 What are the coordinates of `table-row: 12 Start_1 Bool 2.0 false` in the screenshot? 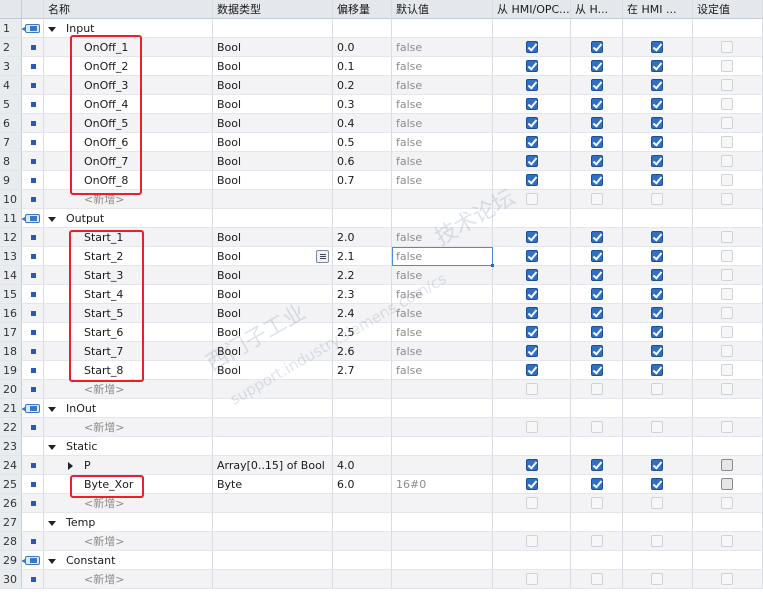 It's located at (381, 237).